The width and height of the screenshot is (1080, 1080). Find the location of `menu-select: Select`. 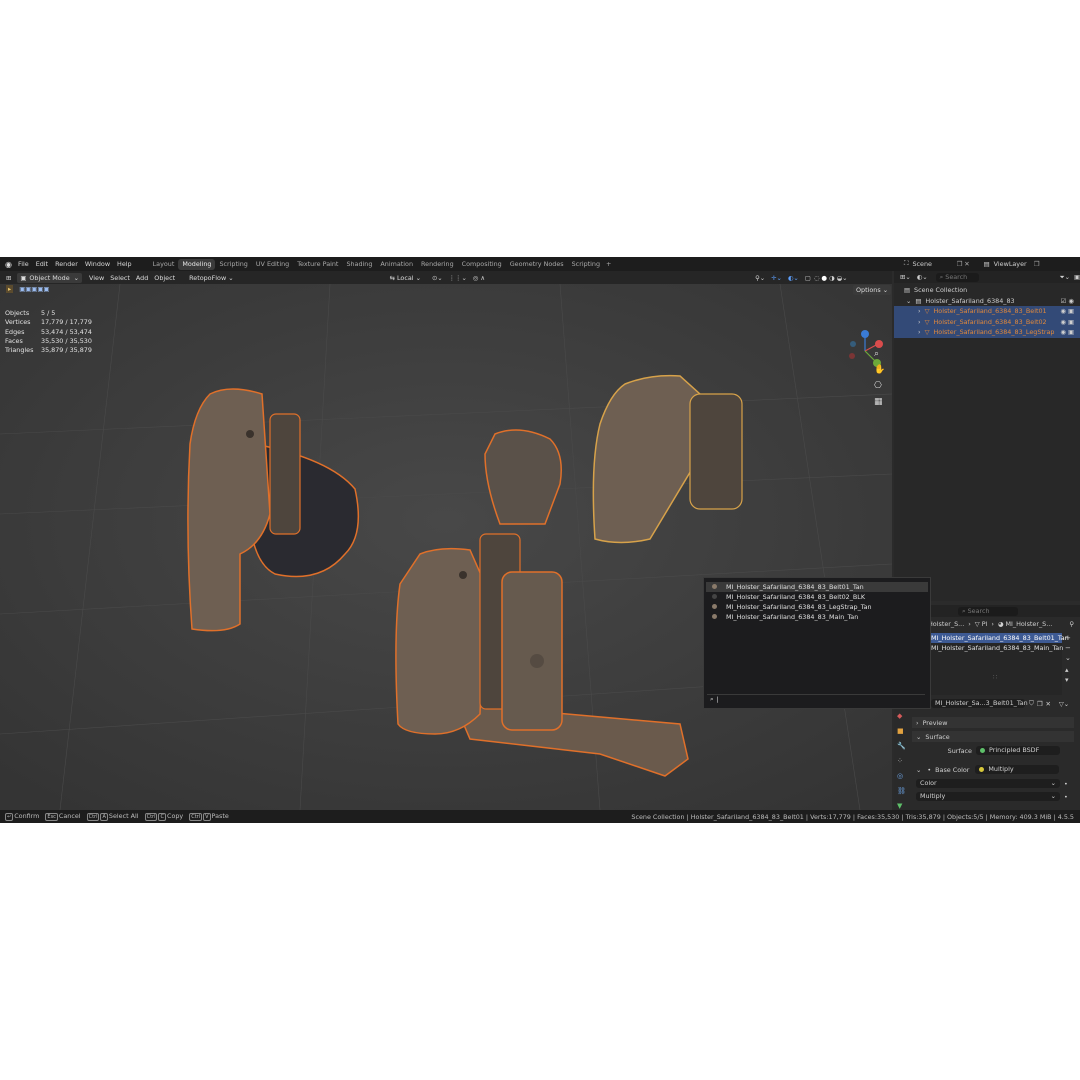

menu-select: Select is located at coordinates (120, 278).